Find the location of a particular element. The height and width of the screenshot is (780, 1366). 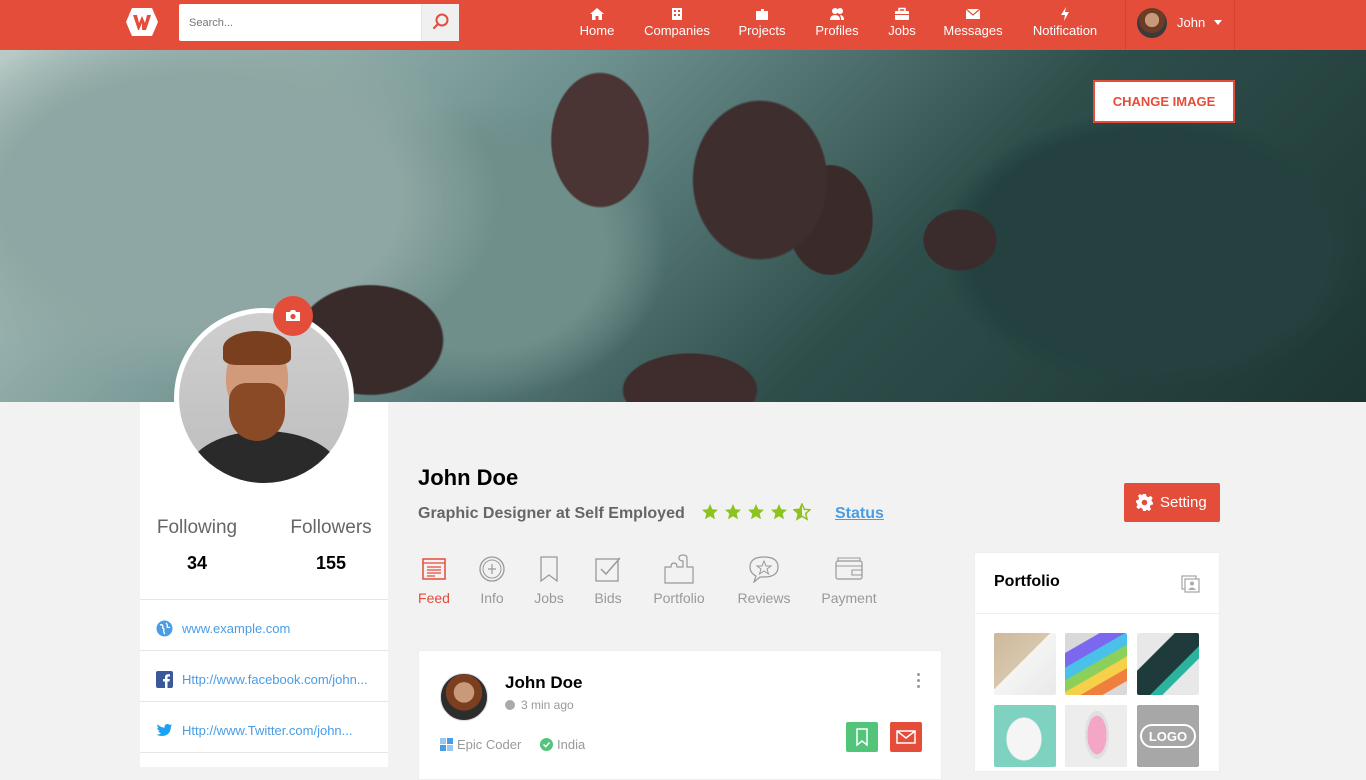

profile-title: Graphic Designer at Self Employed is located at coordinates (551, 513).